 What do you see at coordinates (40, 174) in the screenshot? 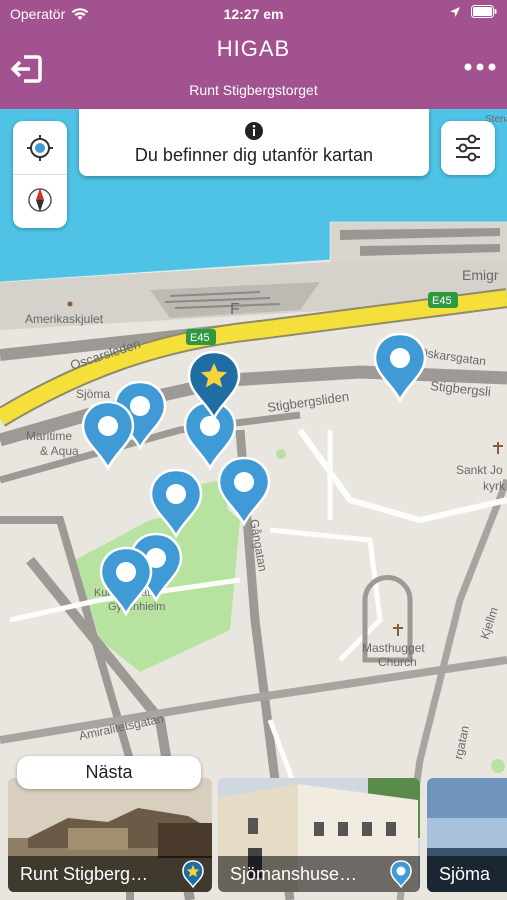
I see `map-controls-group` at bounding box center [40, 174].